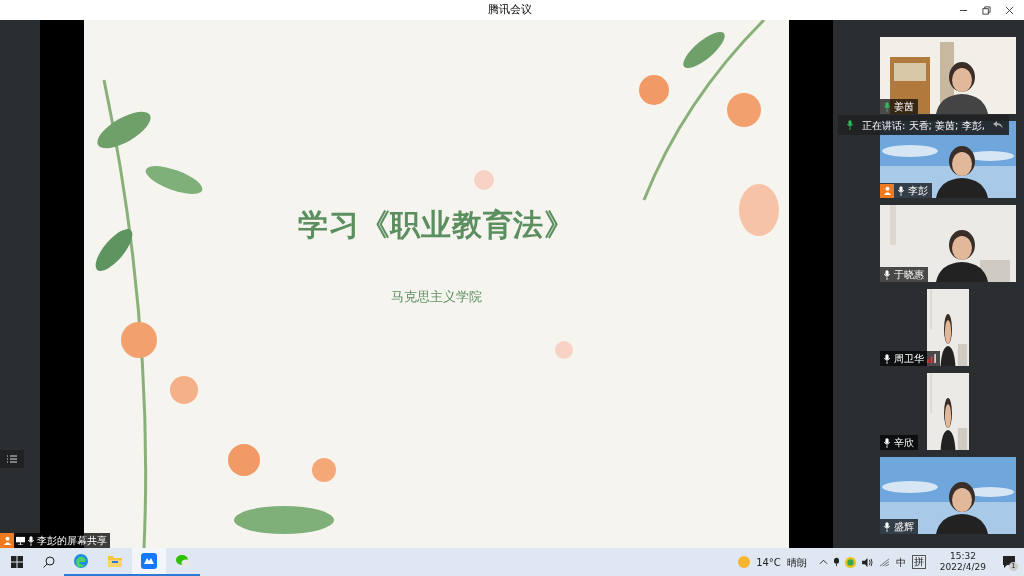 This screenshot has width=1024, height=576. I want to click on chevron-up-icon, so click(823, 562).